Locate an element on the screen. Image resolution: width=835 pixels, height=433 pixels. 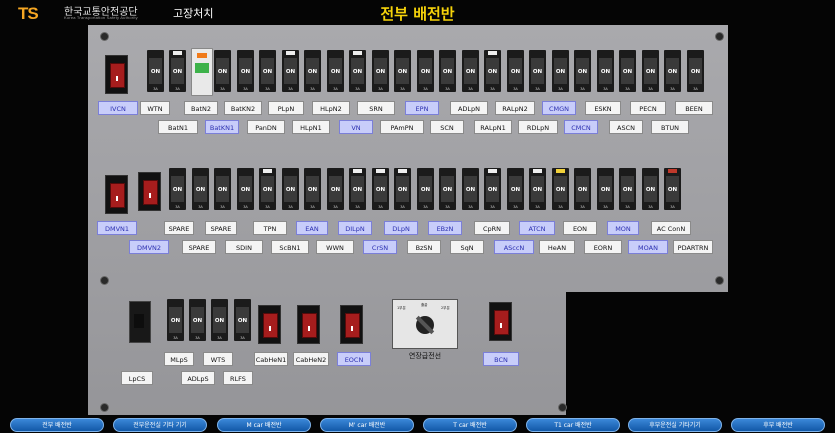
circuit-label: SPARE is located at coordinates (179, 228).